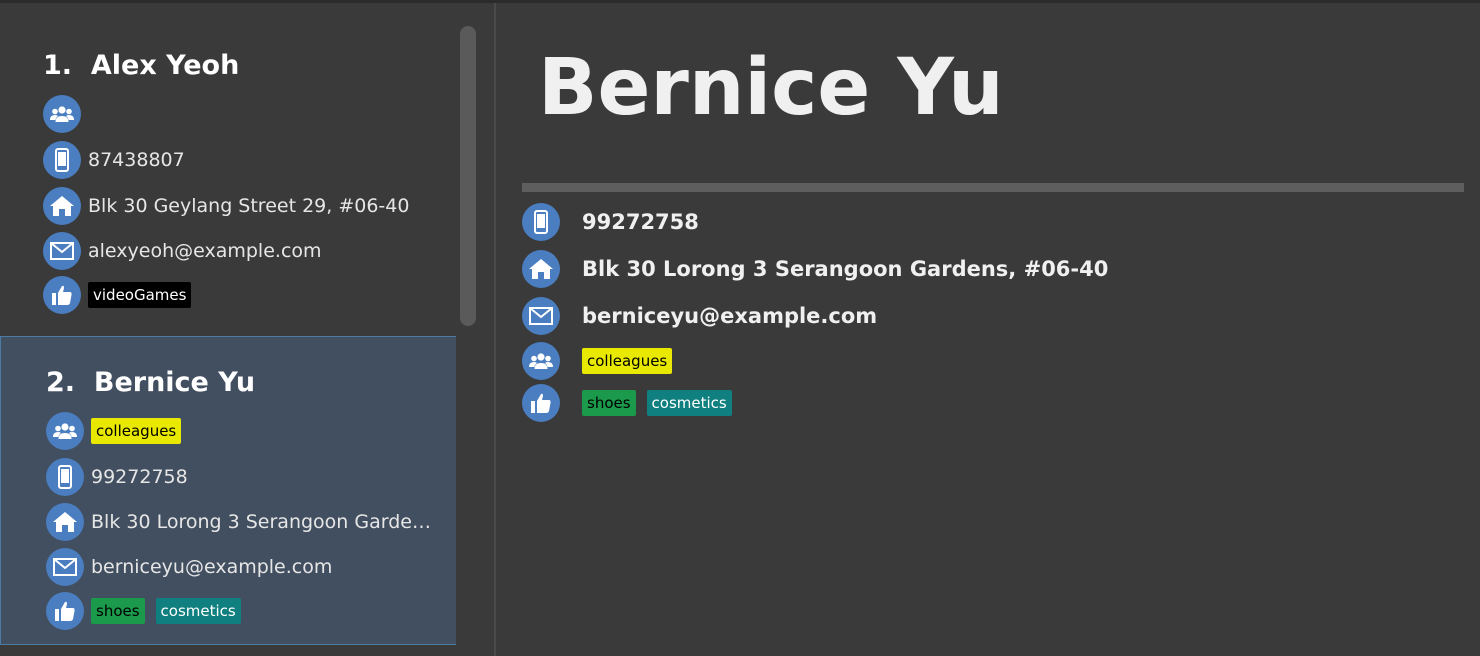 This screenshot has width=1480, height=656. Describe the element at coordinates (58, 65) in the screenshot. I see `person-index: 1.` at that location.